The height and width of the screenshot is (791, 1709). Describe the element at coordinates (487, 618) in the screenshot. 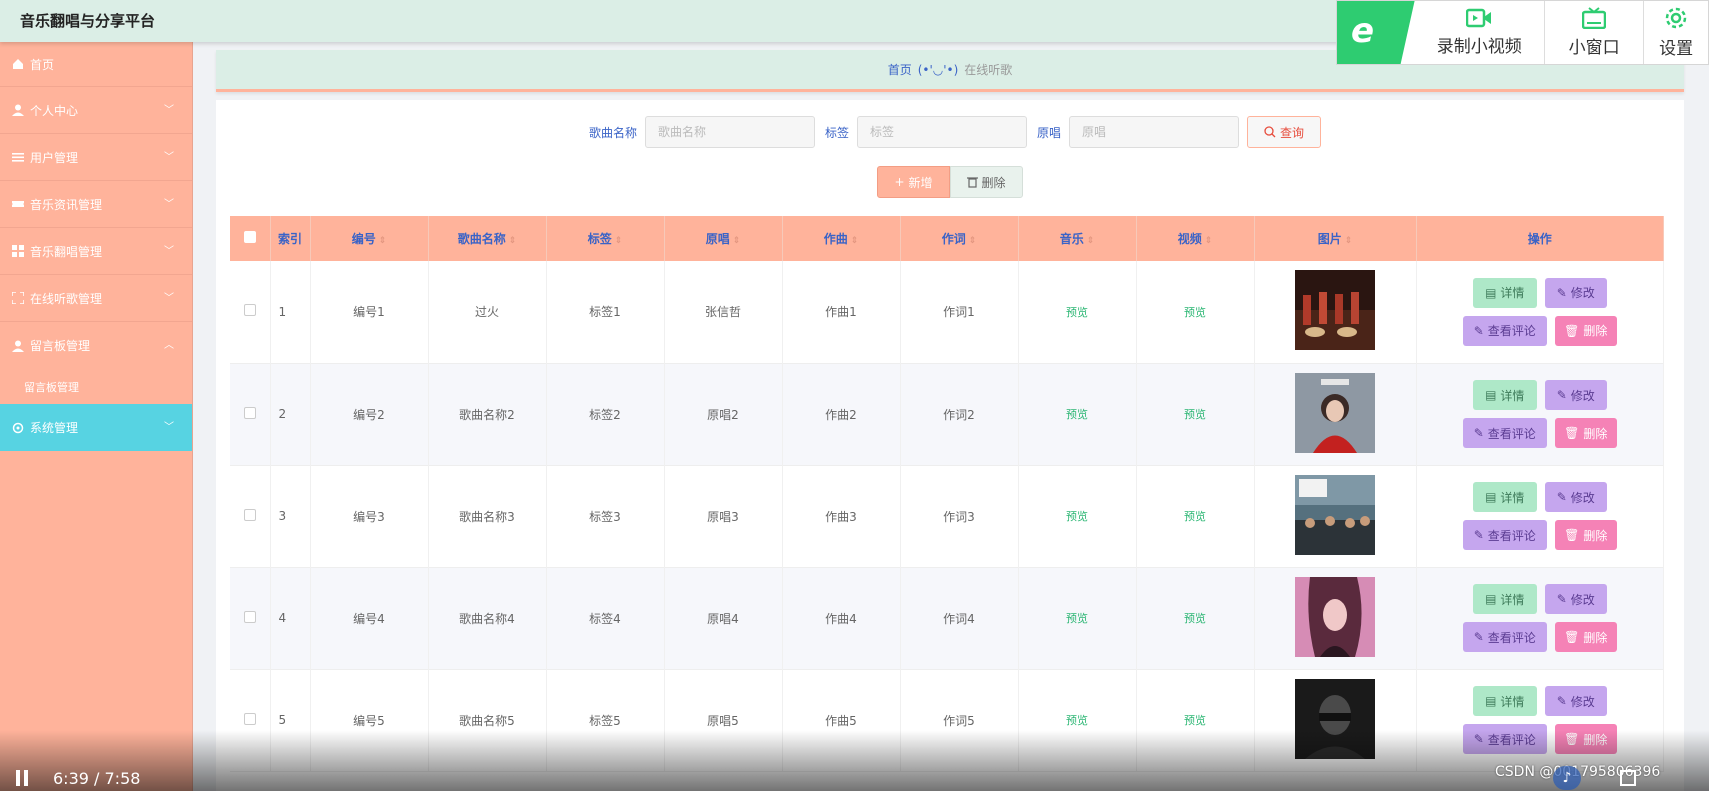

I see `cell-song-name: 歌曲名称4` at that location.